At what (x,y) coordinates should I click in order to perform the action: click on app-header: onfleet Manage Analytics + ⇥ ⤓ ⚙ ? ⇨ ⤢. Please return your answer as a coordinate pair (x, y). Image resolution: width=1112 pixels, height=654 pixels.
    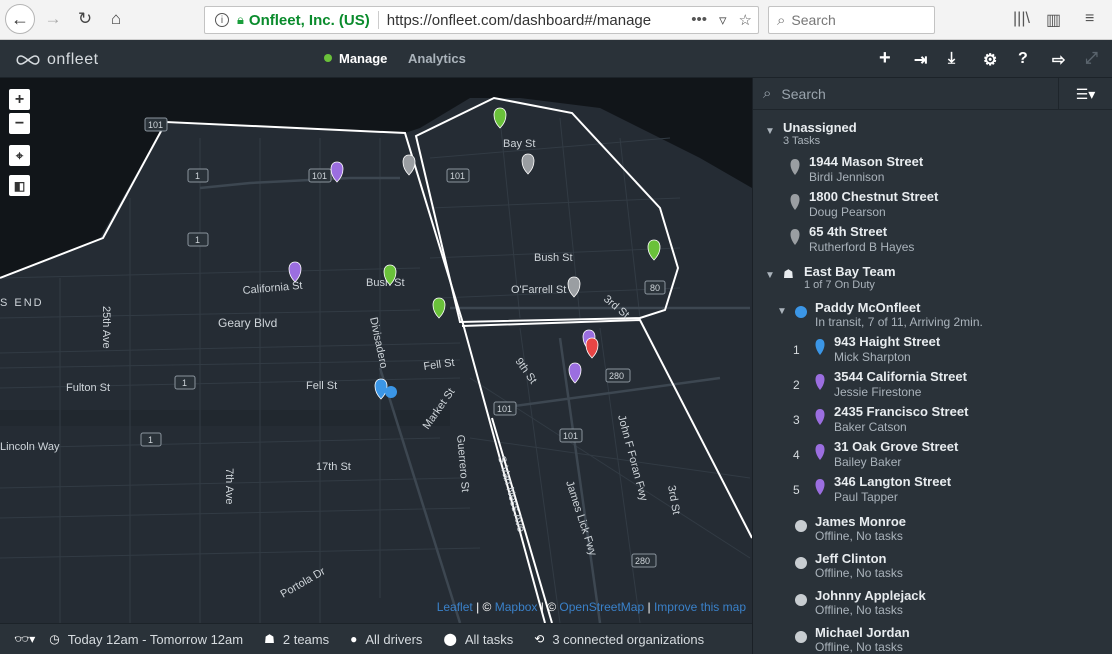
    Looking at the image, I should click on (556, 59).